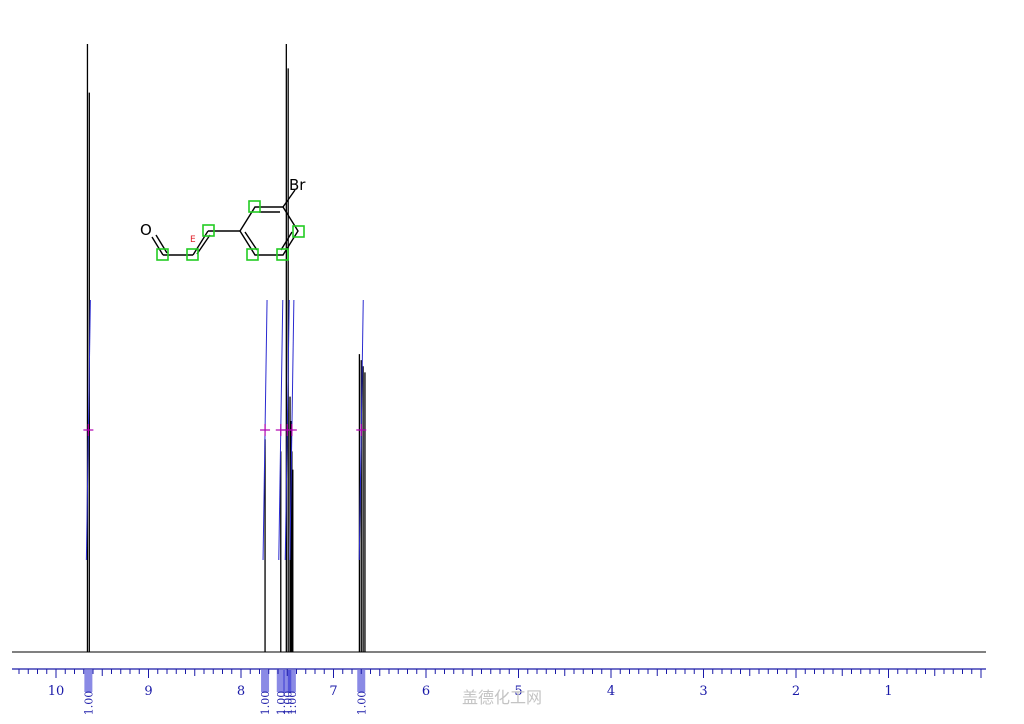  What do you see at coordinates (56, 691) in the screenshot?
I see `tick-label-10: 10` at bounding box center [56, 691].